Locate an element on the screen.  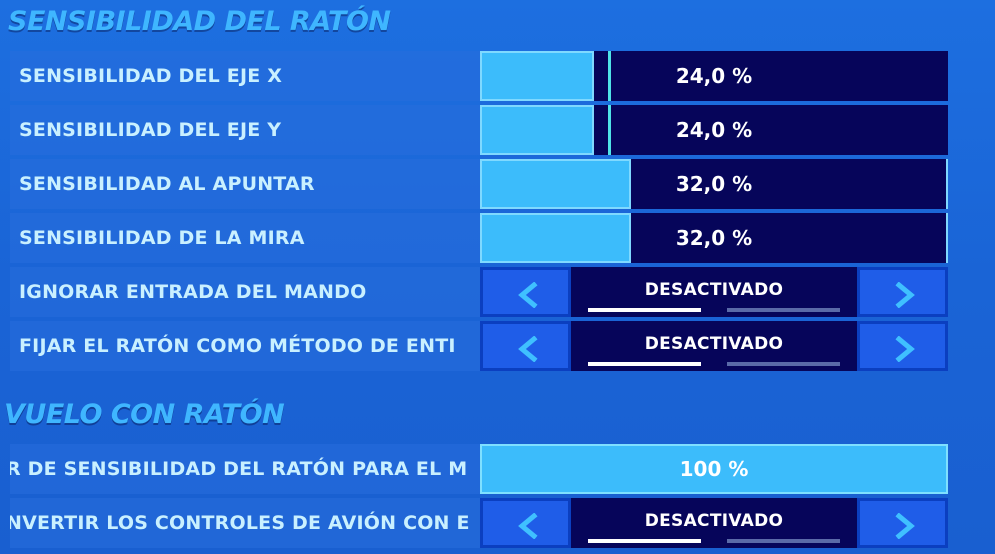
setting-label: IGNORAR ENTRADA DEL MANDO is located at coordinates (193, 292).